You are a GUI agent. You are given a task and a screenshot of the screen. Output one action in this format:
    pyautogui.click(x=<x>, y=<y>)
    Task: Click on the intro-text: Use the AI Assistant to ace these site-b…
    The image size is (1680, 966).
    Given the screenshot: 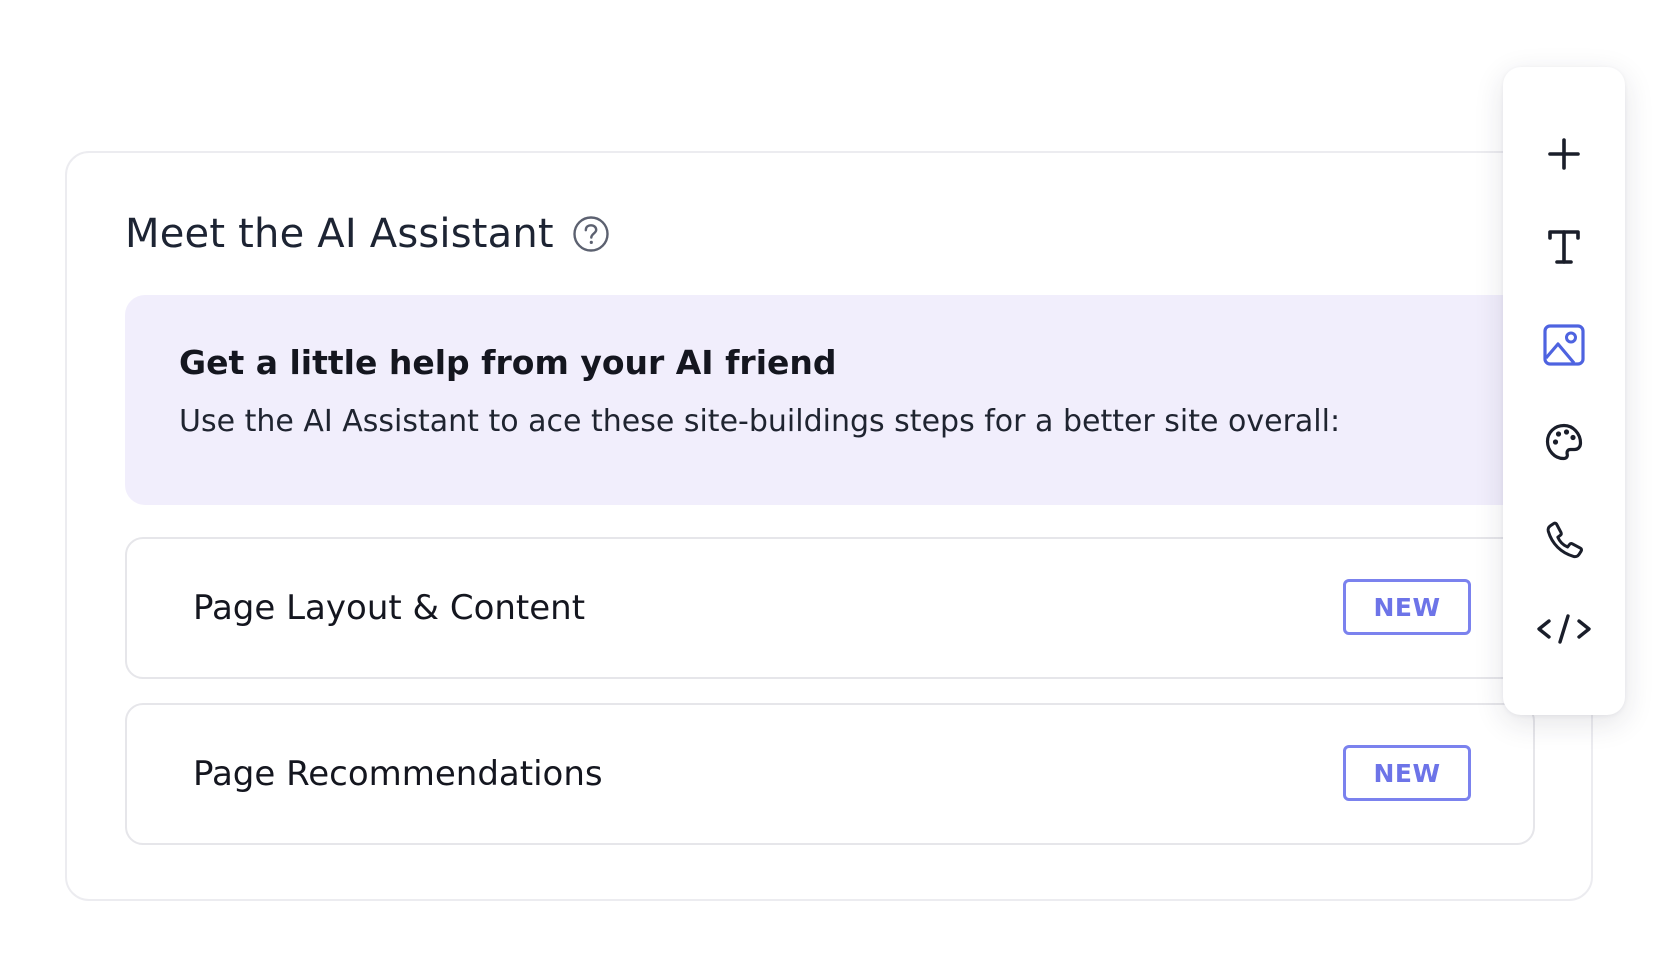 What is the action you would take?
    pyautogui.click(x=760, y=421)
    